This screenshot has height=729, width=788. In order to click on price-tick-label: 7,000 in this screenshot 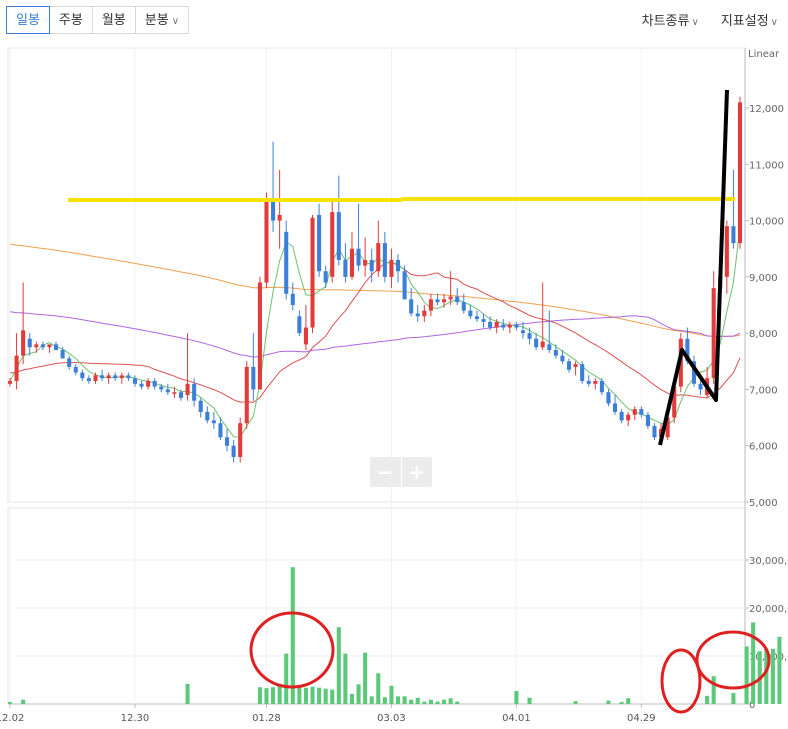, I will do `click(763, 390)`.